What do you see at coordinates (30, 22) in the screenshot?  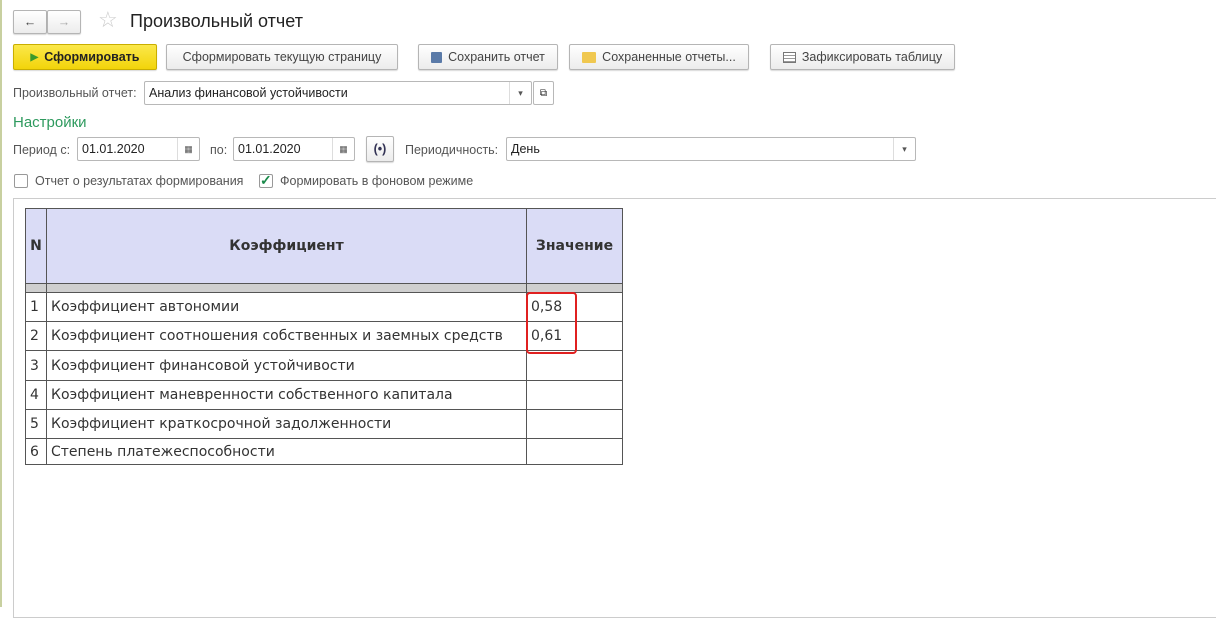 I see `back-button: ←` at bounding box center [30, 22].